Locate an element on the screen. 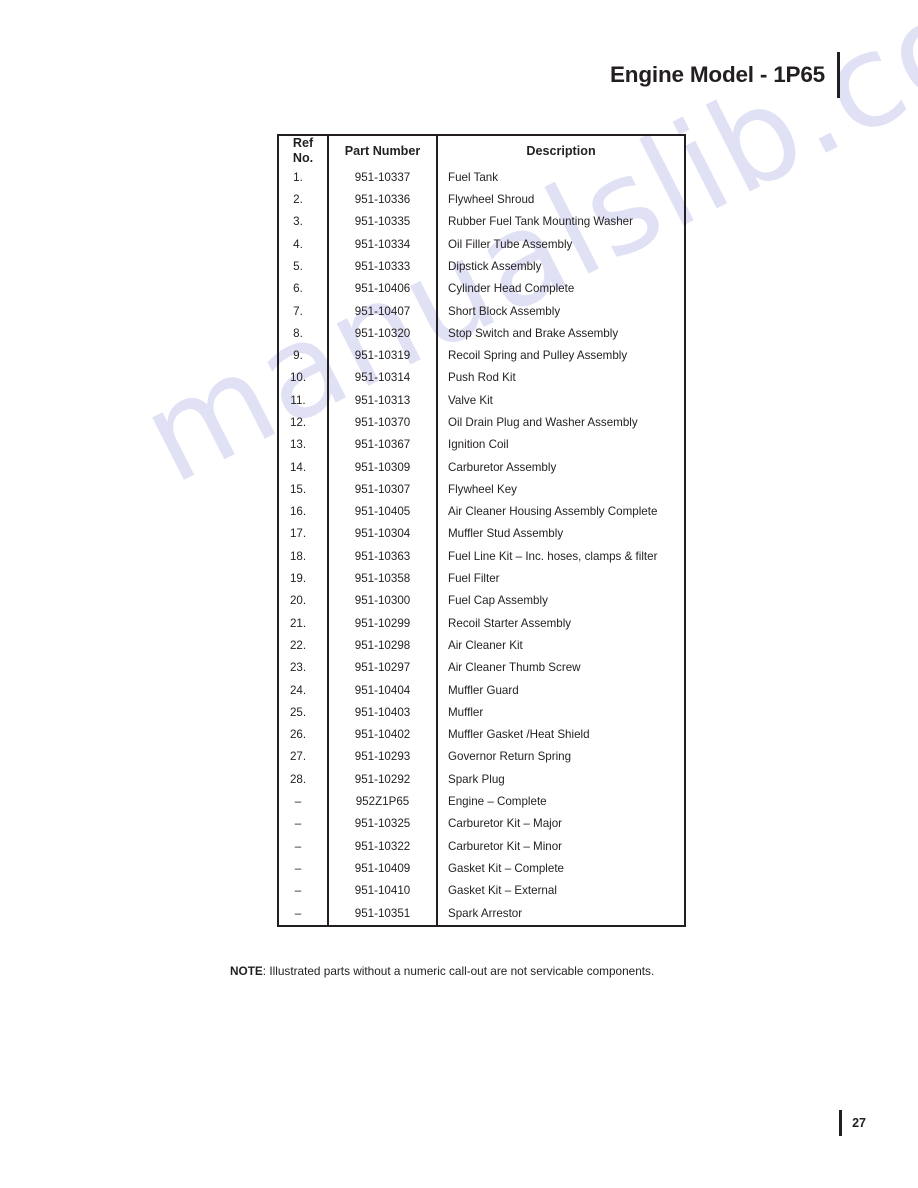  cell-ref-no: 28. is located at coordinates (303, 780).